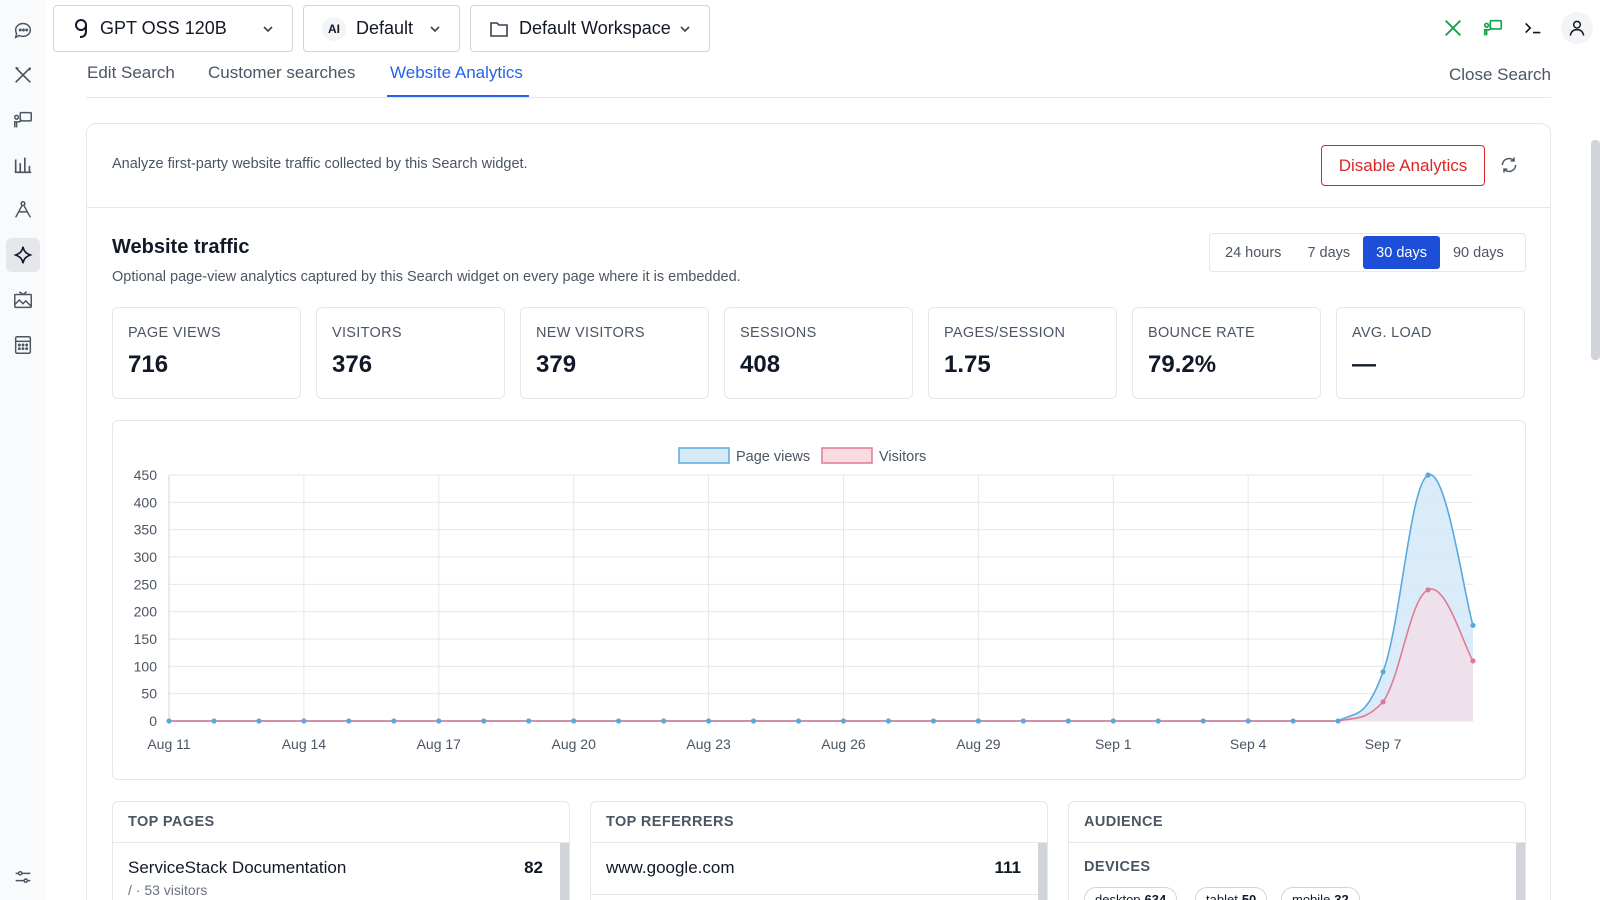 This screenshot has width=1600, height=900. I want to click on disable-analytics-button: Disable Analytics, so click(1403, 165).